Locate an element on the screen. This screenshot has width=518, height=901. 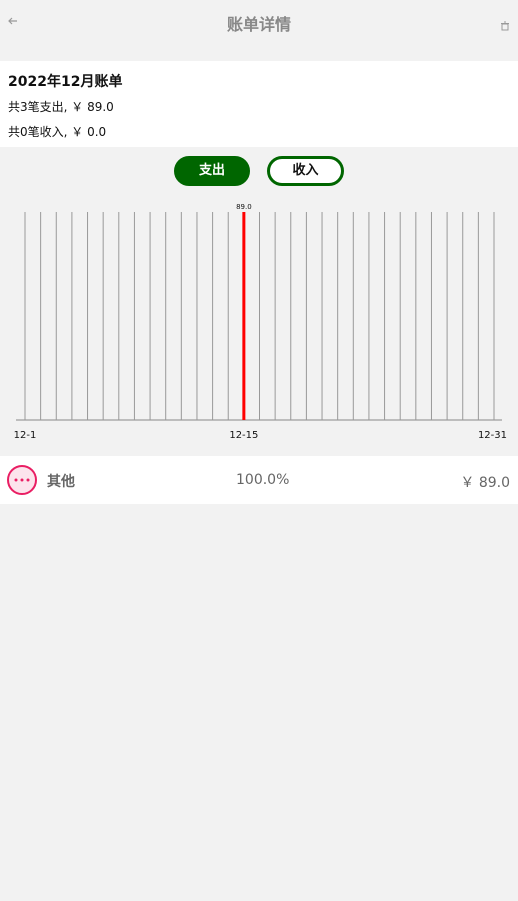
trash-icon is located at coordinates (505, 23).